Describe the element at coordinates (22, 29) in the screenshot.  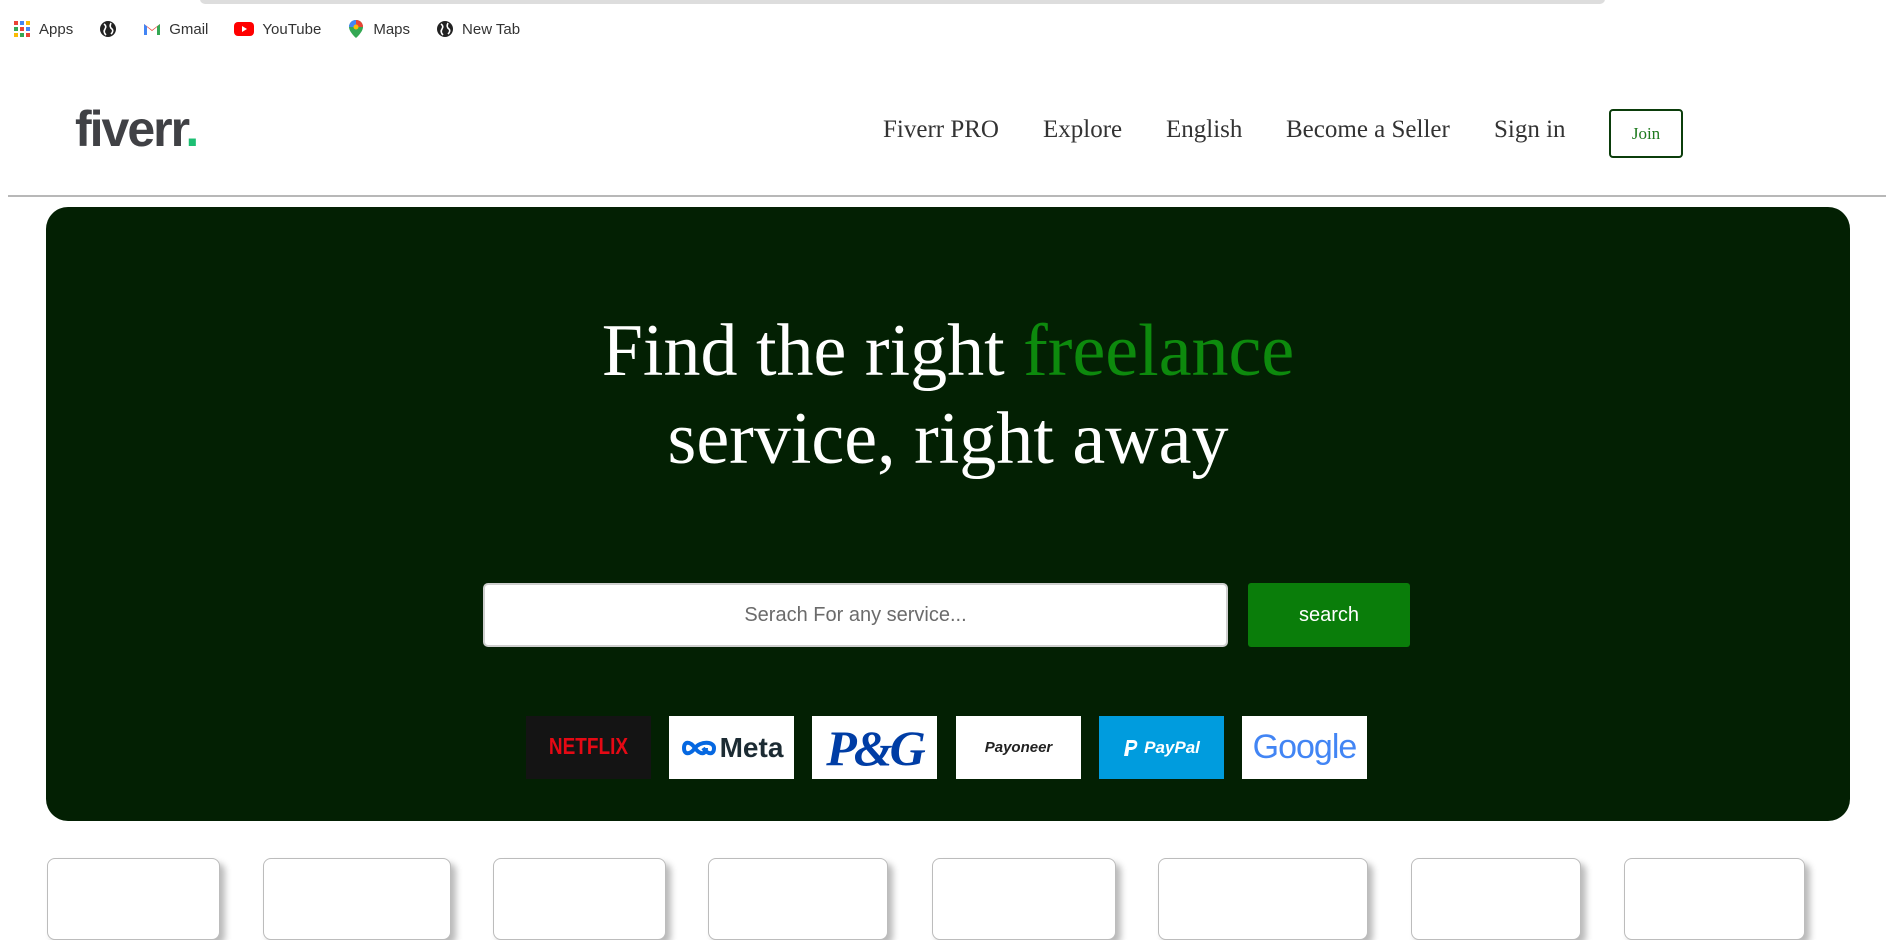
I see `apps-grid-icon` at that location.